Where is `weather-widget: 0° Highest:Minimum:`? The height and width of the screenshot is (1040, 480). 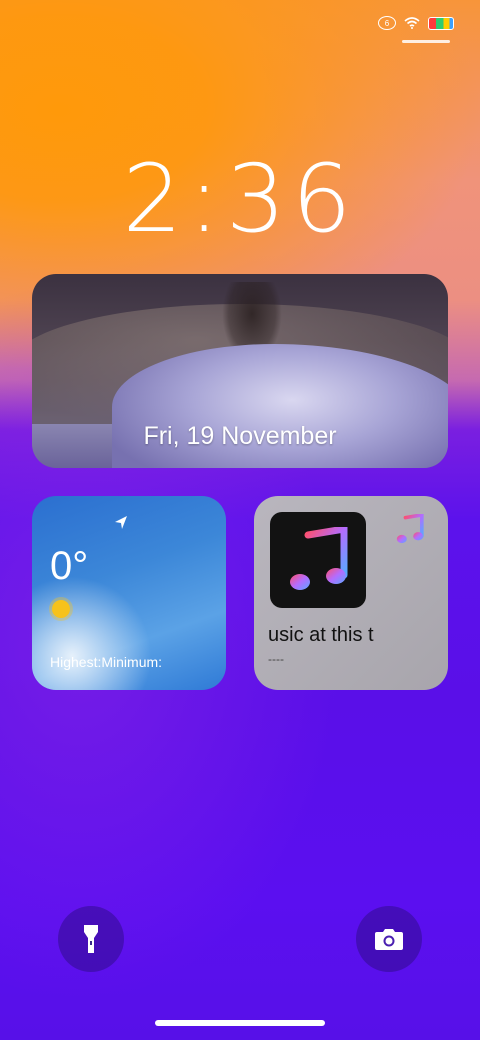 weather-widget: 0° Highest:Minimum: is located at coordinates (129, 593).